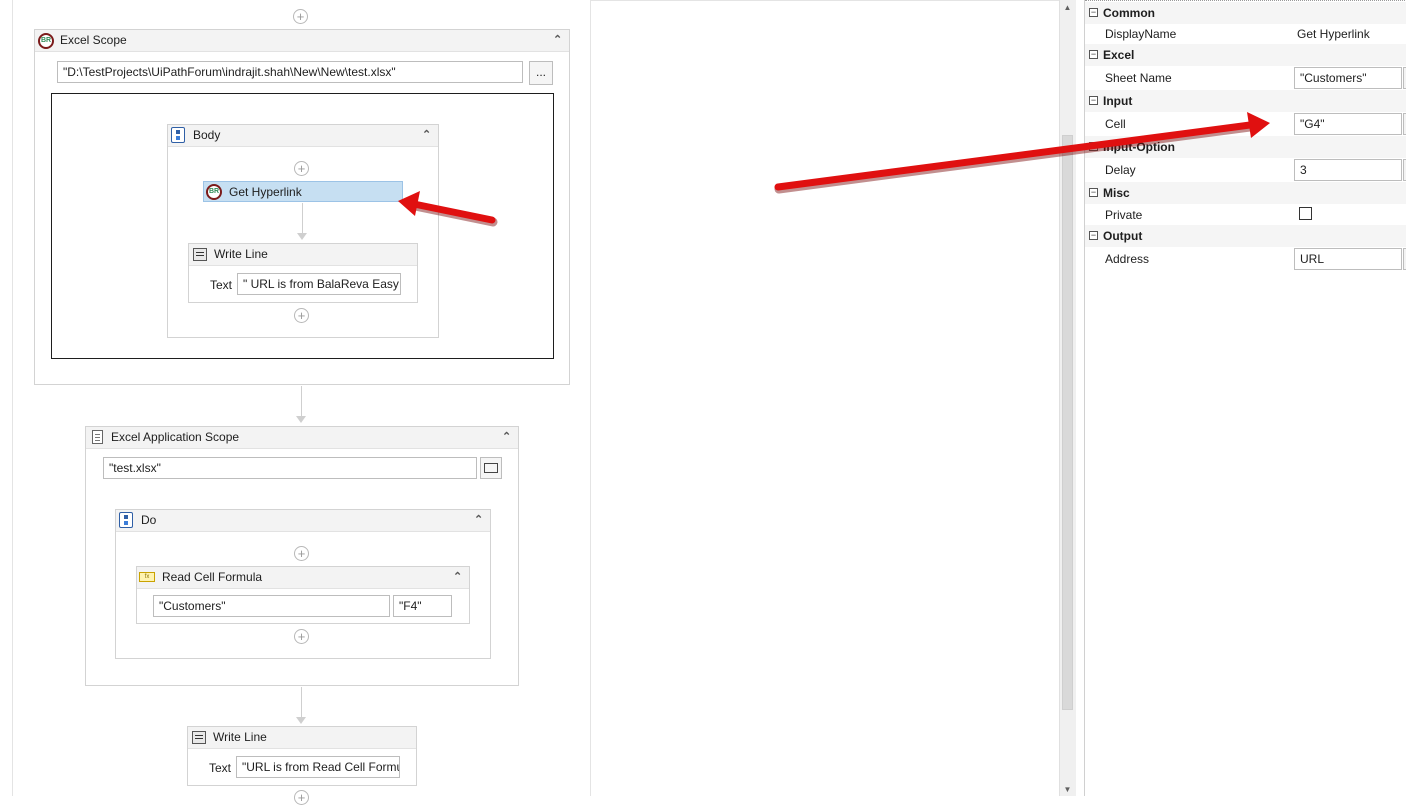 Image resolution: width=1406 pixels, height=805 pixels. I want to click on folder-browse-button, so click(491, 468).